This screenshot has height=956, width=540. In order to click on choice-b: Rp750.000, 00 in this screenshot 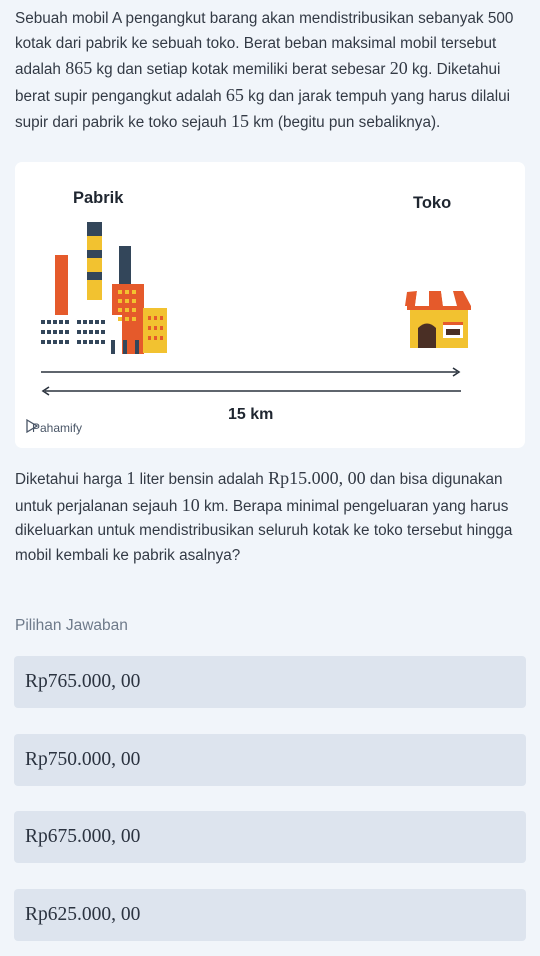, I will do `click(270, 760)`.